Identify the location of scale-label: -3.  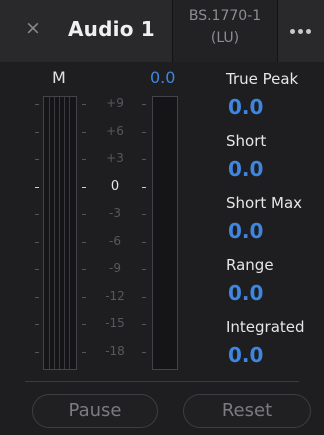
(115, 213).